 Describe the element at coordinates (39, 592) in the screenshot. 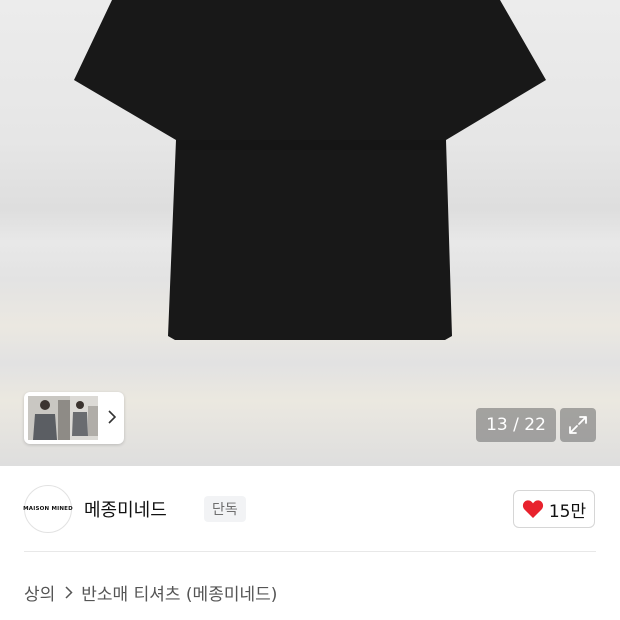

I see `breadcrumb-category: 상의` at that location.